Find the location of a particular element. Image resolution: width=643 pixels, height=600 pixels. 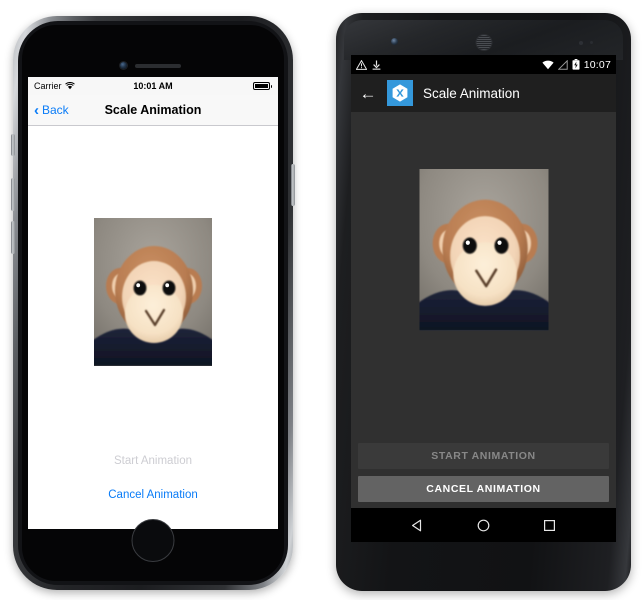

iphone-power-button is located at coordinates (293, 185).